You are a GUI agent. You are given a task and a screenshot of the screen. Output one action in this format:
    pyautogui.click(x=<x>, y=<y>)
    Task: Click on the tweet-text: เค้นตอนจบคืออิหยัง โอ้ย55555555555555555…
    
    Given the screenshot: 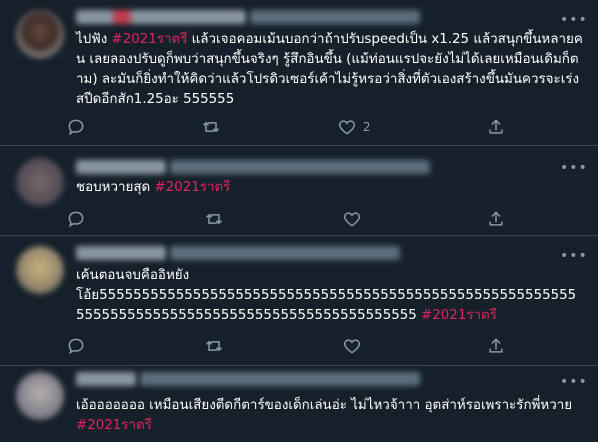 What is the action you would take?
    pyautogui.click(x=326, y=295)
    